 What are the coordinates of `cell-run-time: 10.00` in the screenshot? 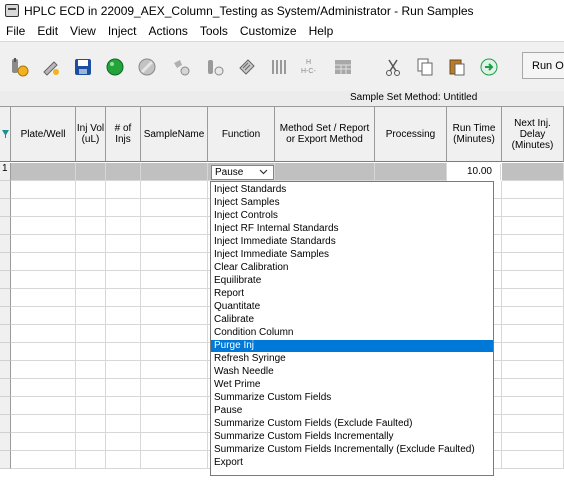 It's located at (474, 172).